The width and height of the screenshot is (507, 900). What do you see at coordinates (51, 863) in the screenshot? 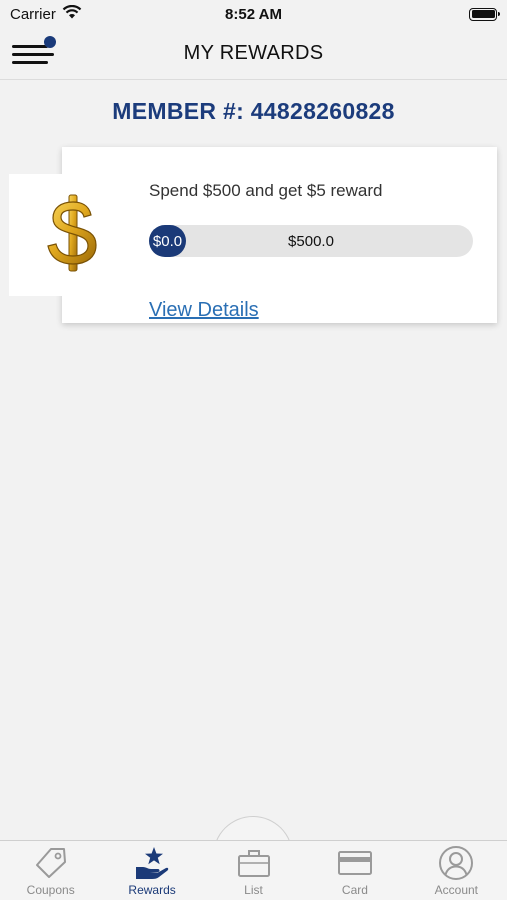
I see `tag-icon` at bounding box center [51, 863].